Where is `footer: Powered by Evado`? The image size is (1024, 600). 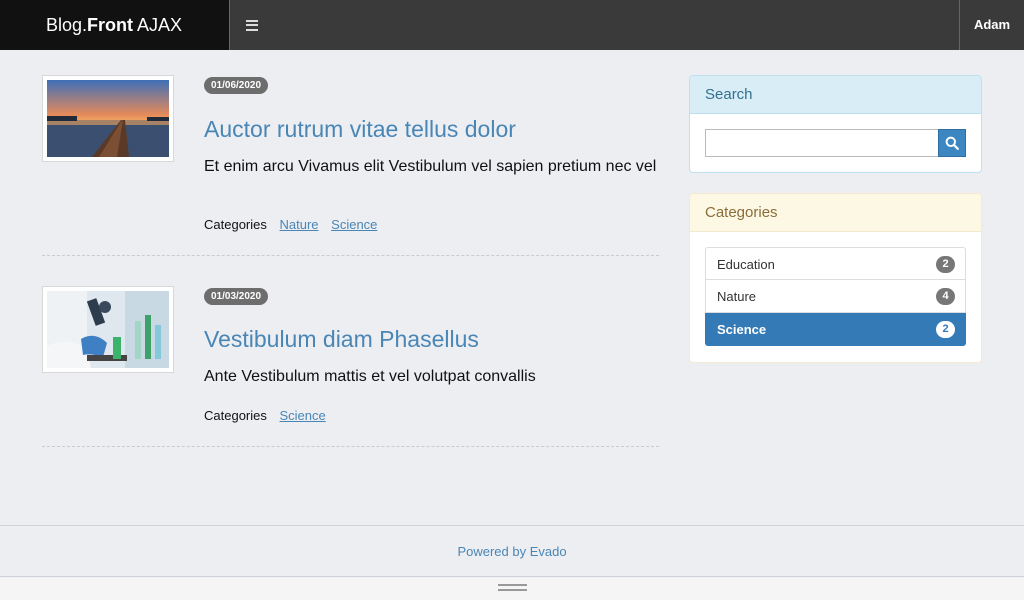
footer: Powered by Evado is located at coordinates (512, 551).